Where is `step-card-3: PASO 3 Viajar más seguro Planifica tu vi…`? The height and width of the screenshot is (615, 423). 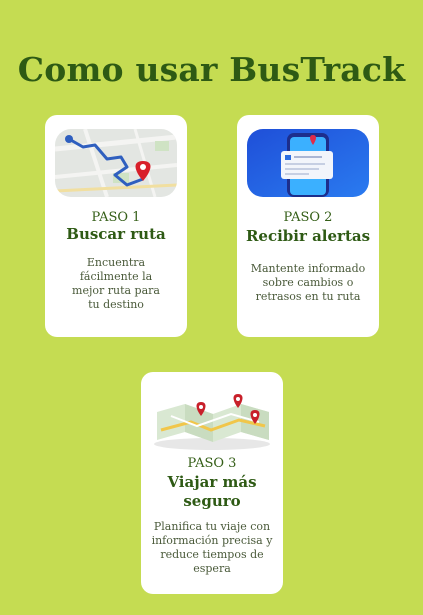
step-card-3: PASO 3 Viajar más seguro Planifica tu vi… is located at coordinates (212, 483).